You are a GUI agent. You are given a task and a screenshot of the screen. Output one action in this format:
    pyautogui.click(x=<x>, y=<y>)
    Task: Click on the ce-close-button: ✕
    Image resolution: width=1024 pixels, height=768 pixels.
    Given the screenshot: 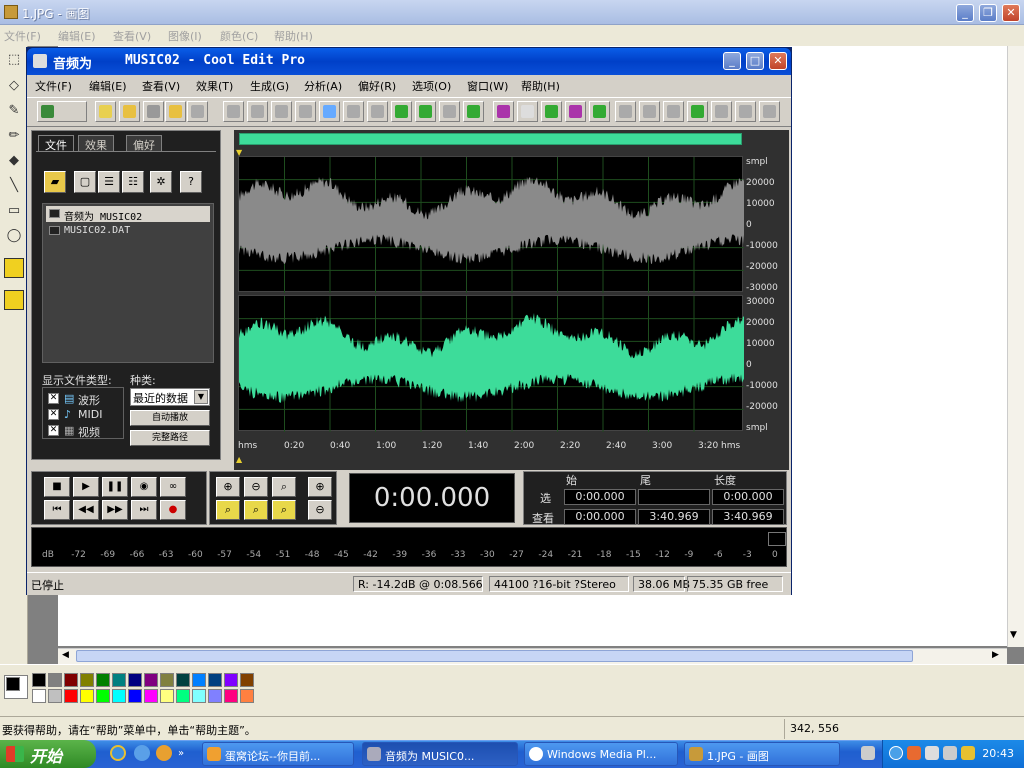 What is the action you would take?
    pyautogui.click(x=778, y=61)
    